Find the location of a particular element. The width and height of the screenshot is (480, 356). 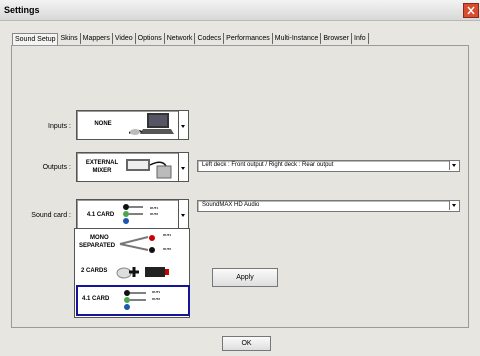

option-selected-out1-label: OUT1 is located at coordinates (156, 292).